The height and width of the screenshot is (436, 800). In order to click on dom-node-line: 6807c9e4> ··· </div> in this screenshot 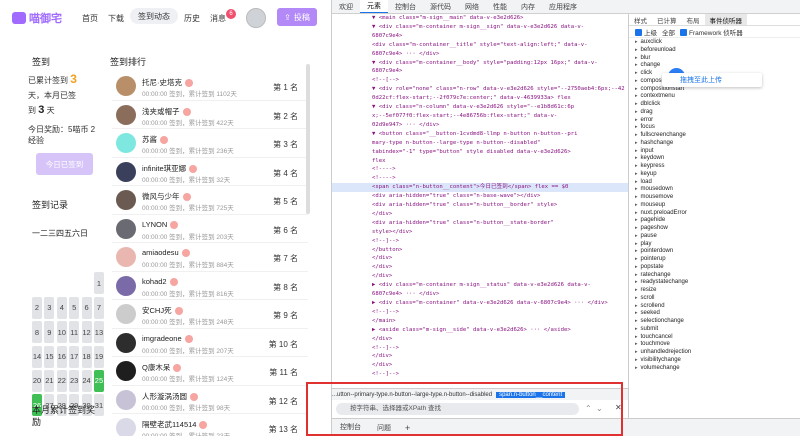, I will do `click(480, 294)`.